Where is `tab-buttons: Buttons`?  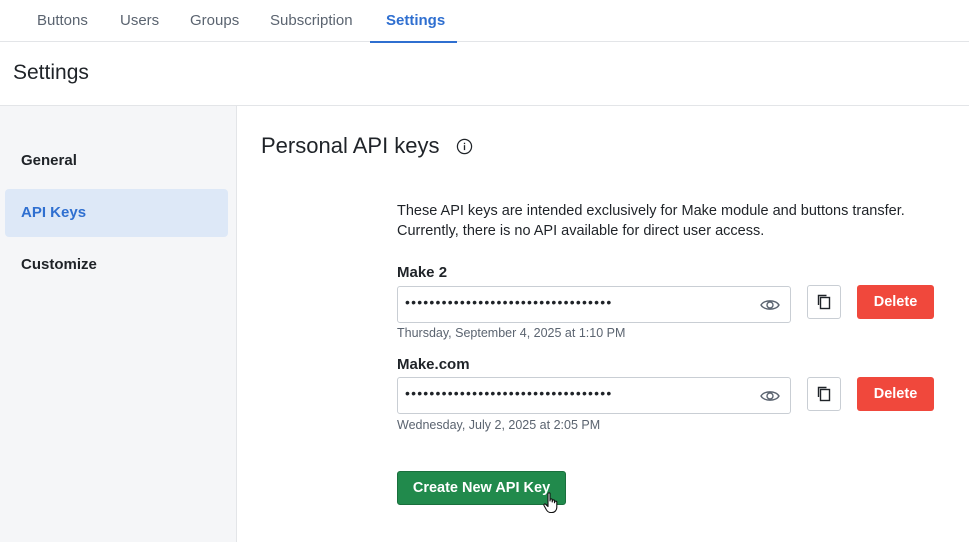
tab-buttons: Buttons is located at coordinates (62, 21).